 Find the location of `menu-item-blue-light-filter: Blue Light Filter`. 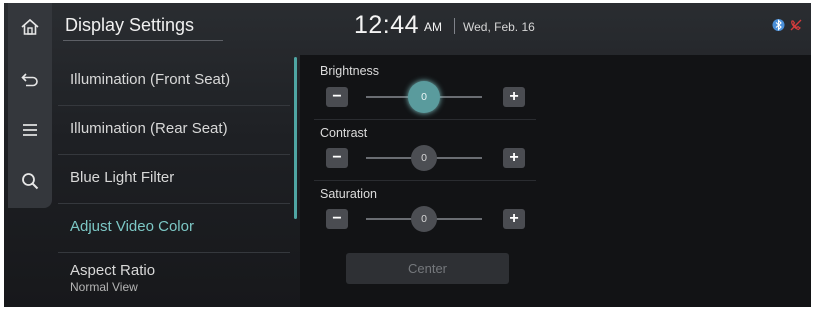

menu-item-blue-light-filter: Blue Light Filter is located at coordinates (174, 179).